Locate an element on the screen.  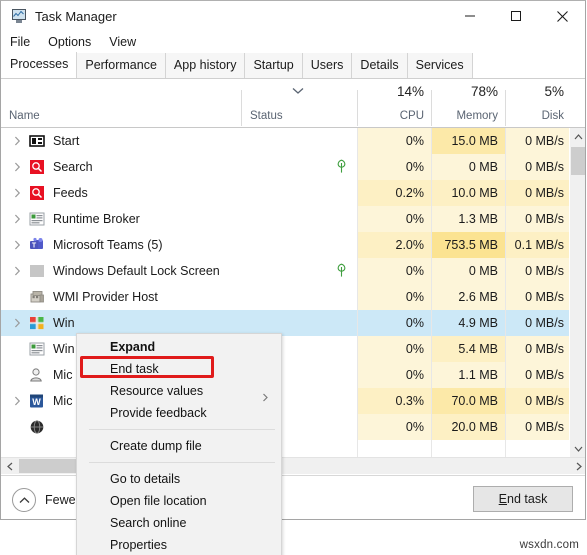
context-menu-item: Go to details is located at coordinates (179, 479).